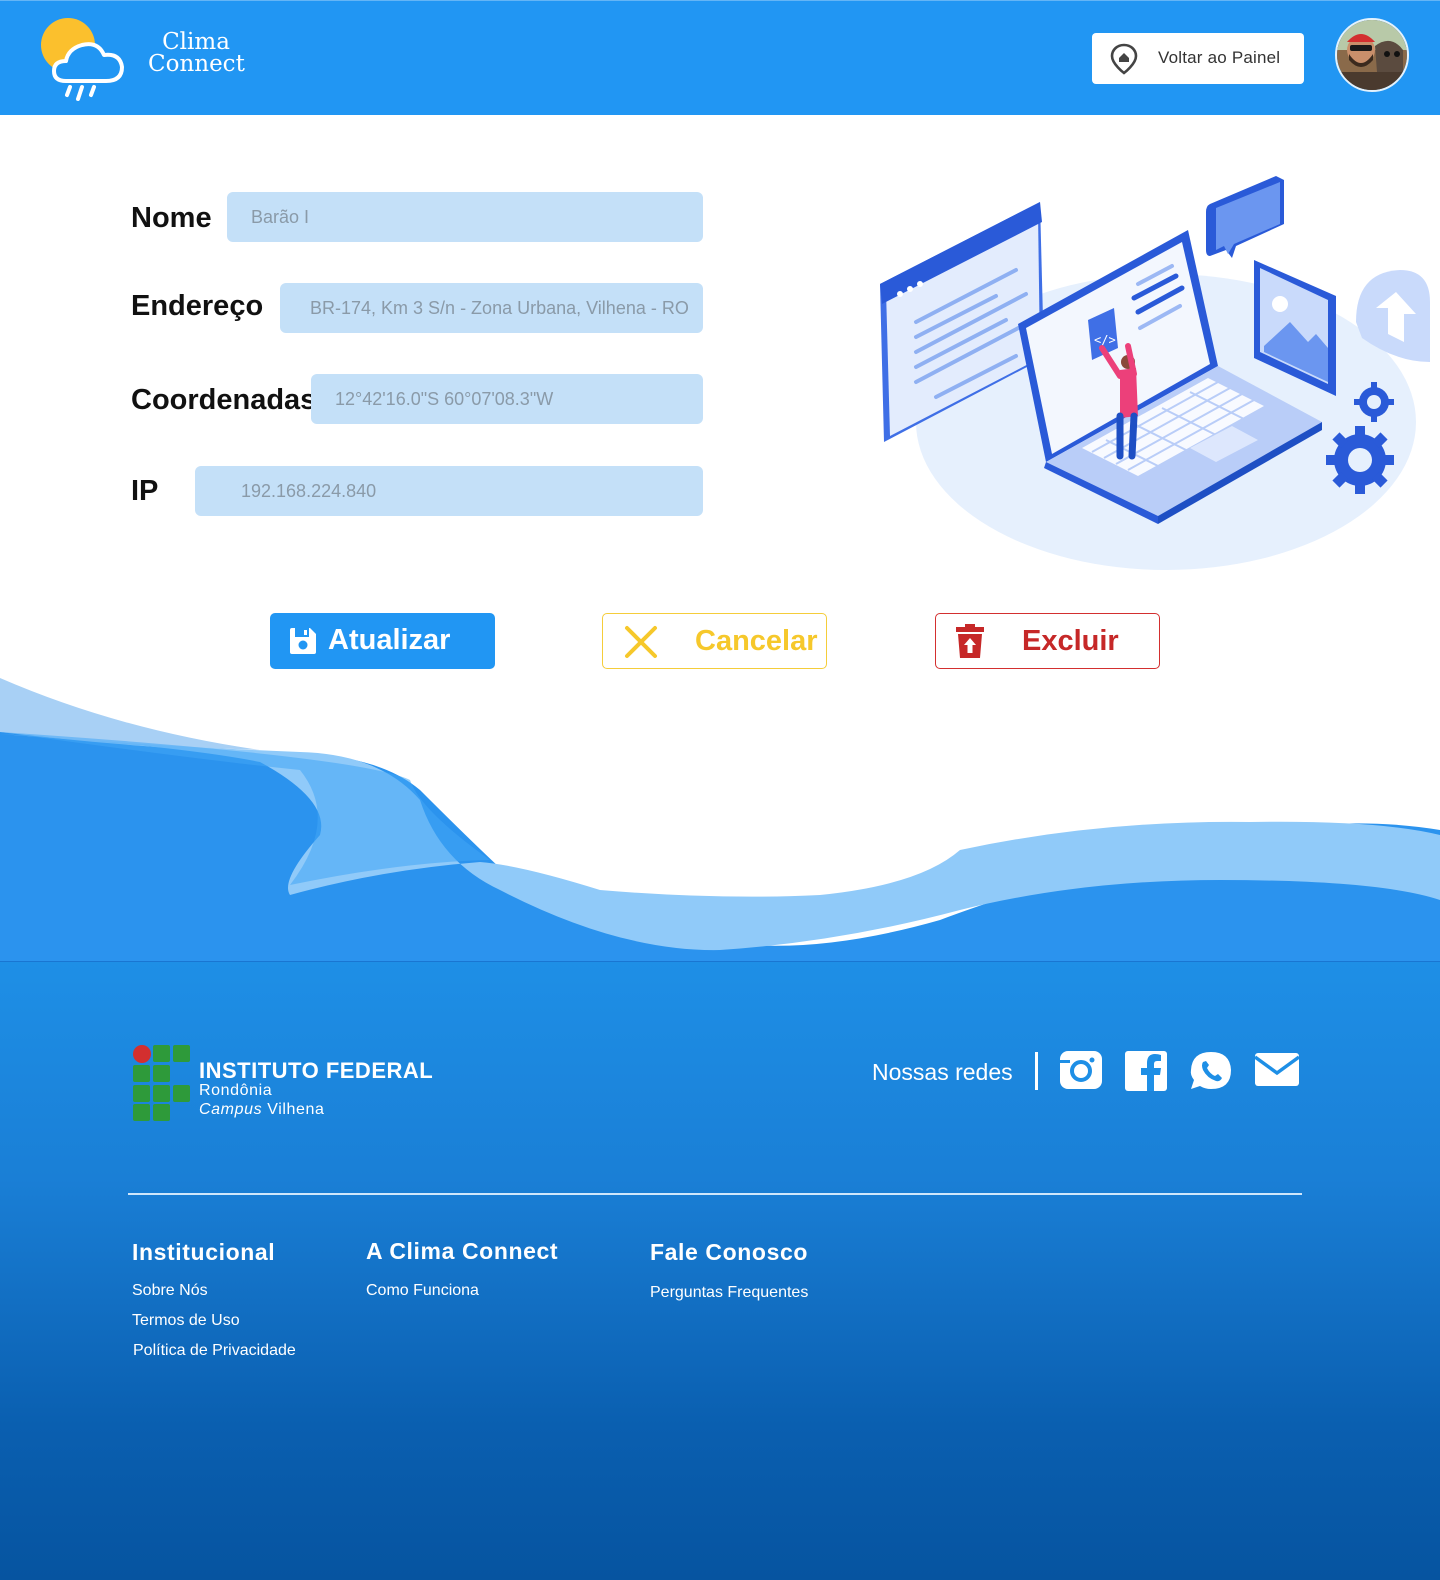 Image resolution: width=1440 pixels, height=1580 pixels. What do you see at coordinates (196, 64) in the screenshot?
I see `brand-line-2: Connect` at bounding box center [196, 64].